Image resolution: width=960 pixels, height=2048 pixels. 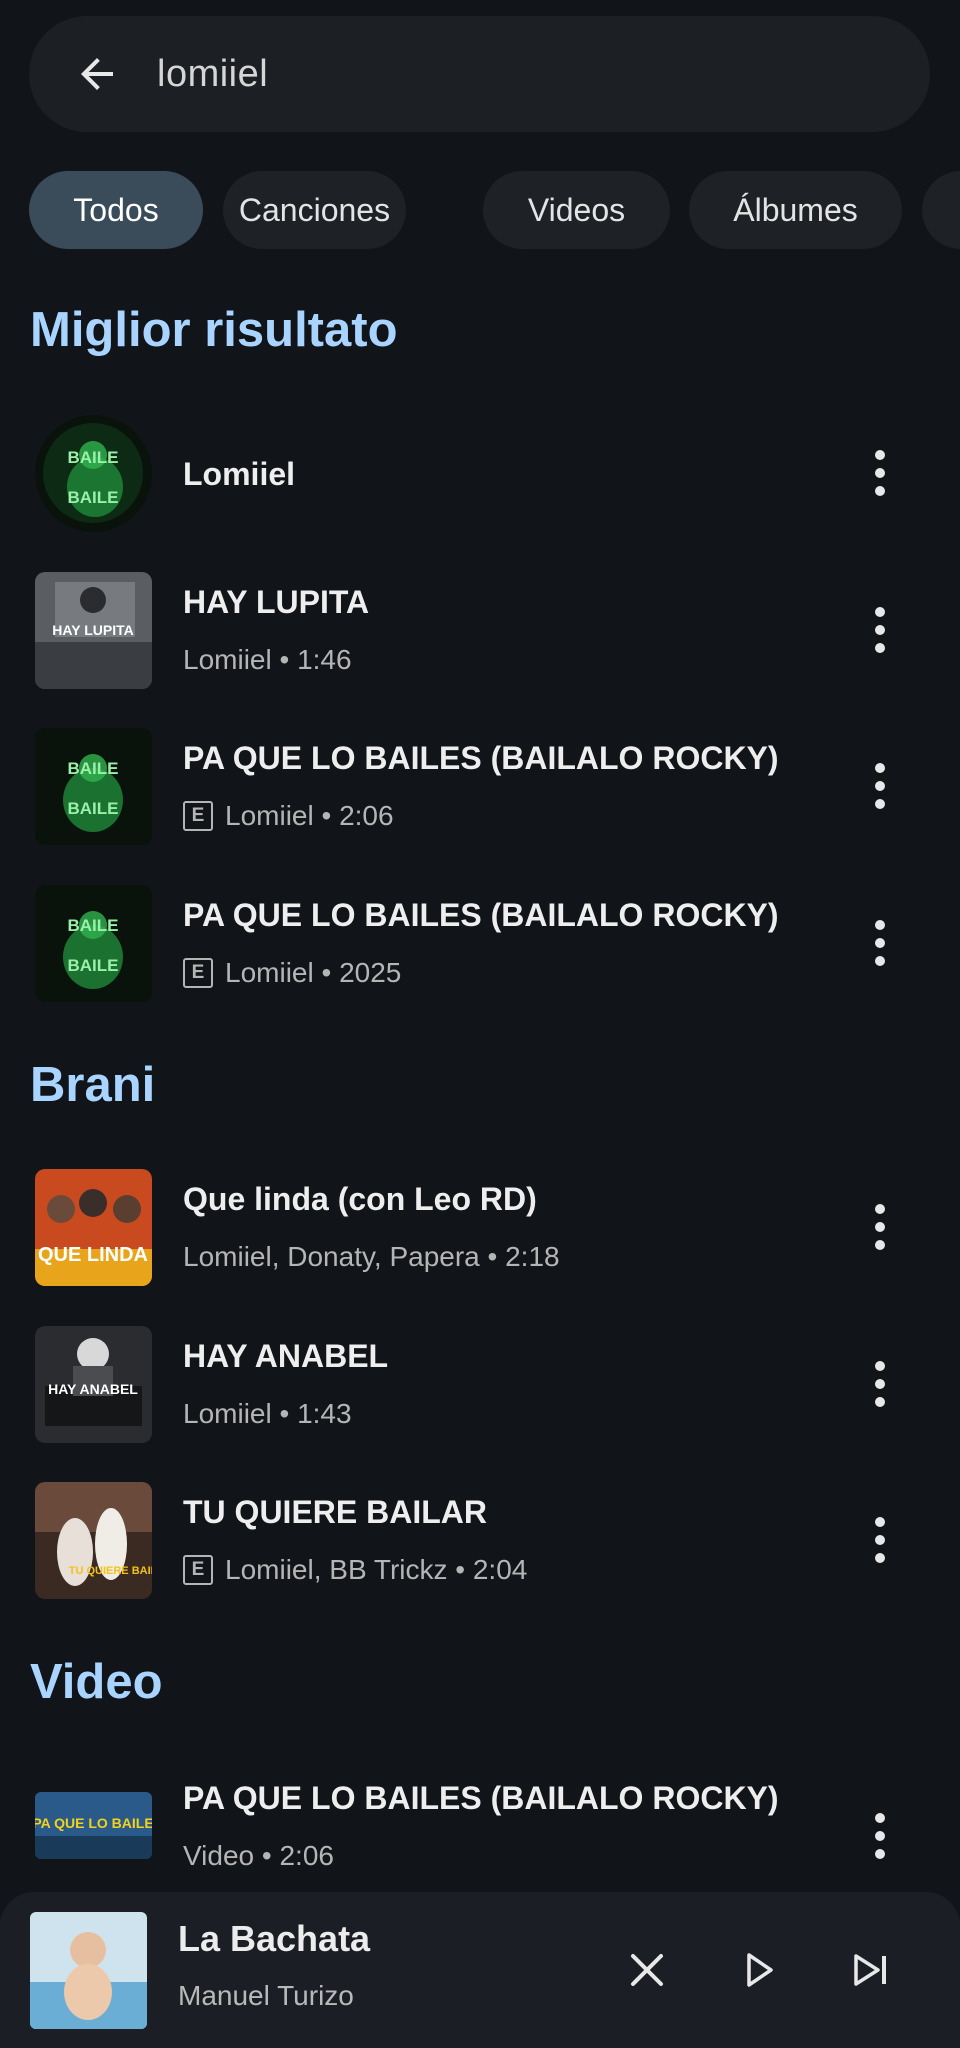 What do you see at coordinates (97, 74) in the screenshot?
I see `back-arrow-icon` at bounding box center [97, 74].